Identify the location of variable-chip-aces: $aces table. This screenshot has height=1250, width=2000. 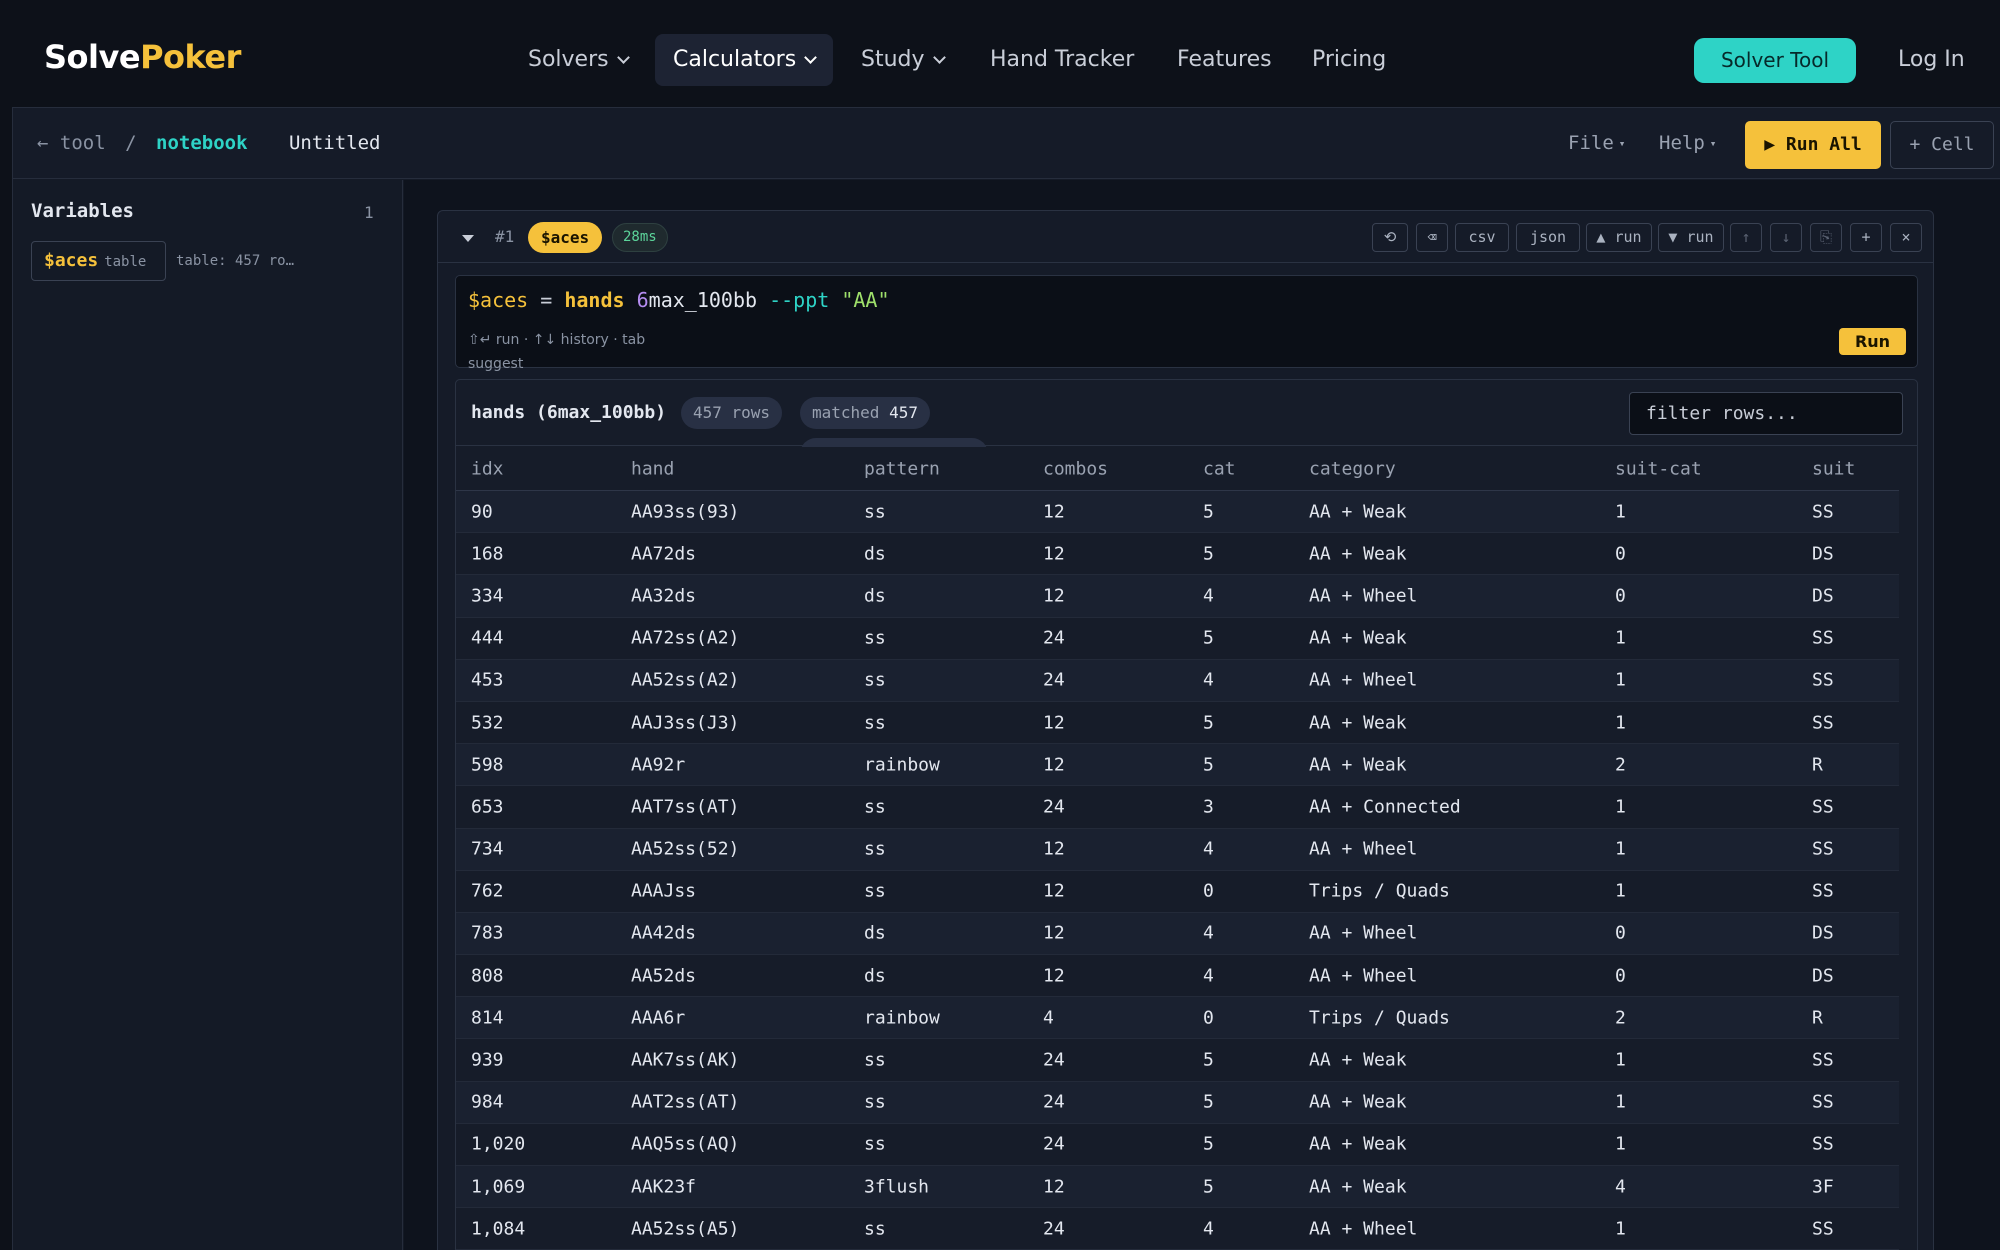
(98, 261).